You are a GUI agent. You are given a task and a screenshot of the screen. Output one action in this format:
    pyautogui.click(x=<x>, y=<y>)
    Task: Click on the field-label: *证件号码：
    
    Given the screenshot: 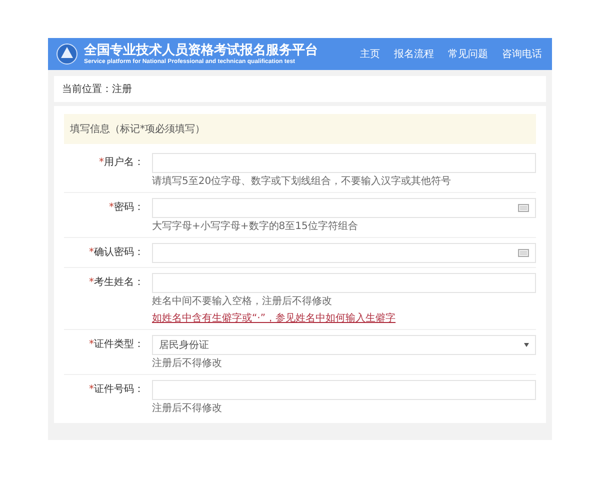 What is the action you would take?
    pyautogui.click(x=116, y=390)
    